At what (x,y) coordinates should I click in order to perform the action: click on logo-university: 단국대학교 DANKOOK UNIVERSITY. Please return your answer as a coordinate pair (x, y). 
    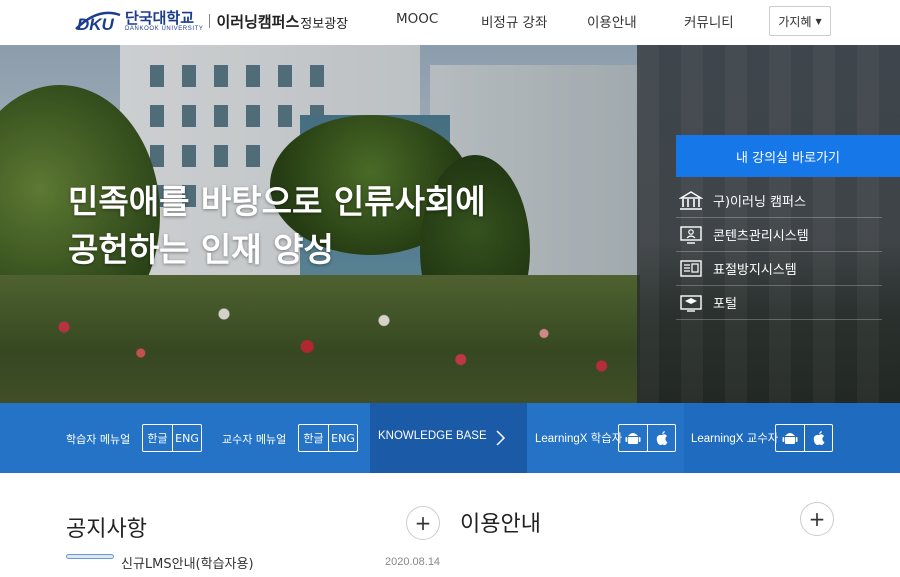
    Looking at the image, I should click on (164, 21).